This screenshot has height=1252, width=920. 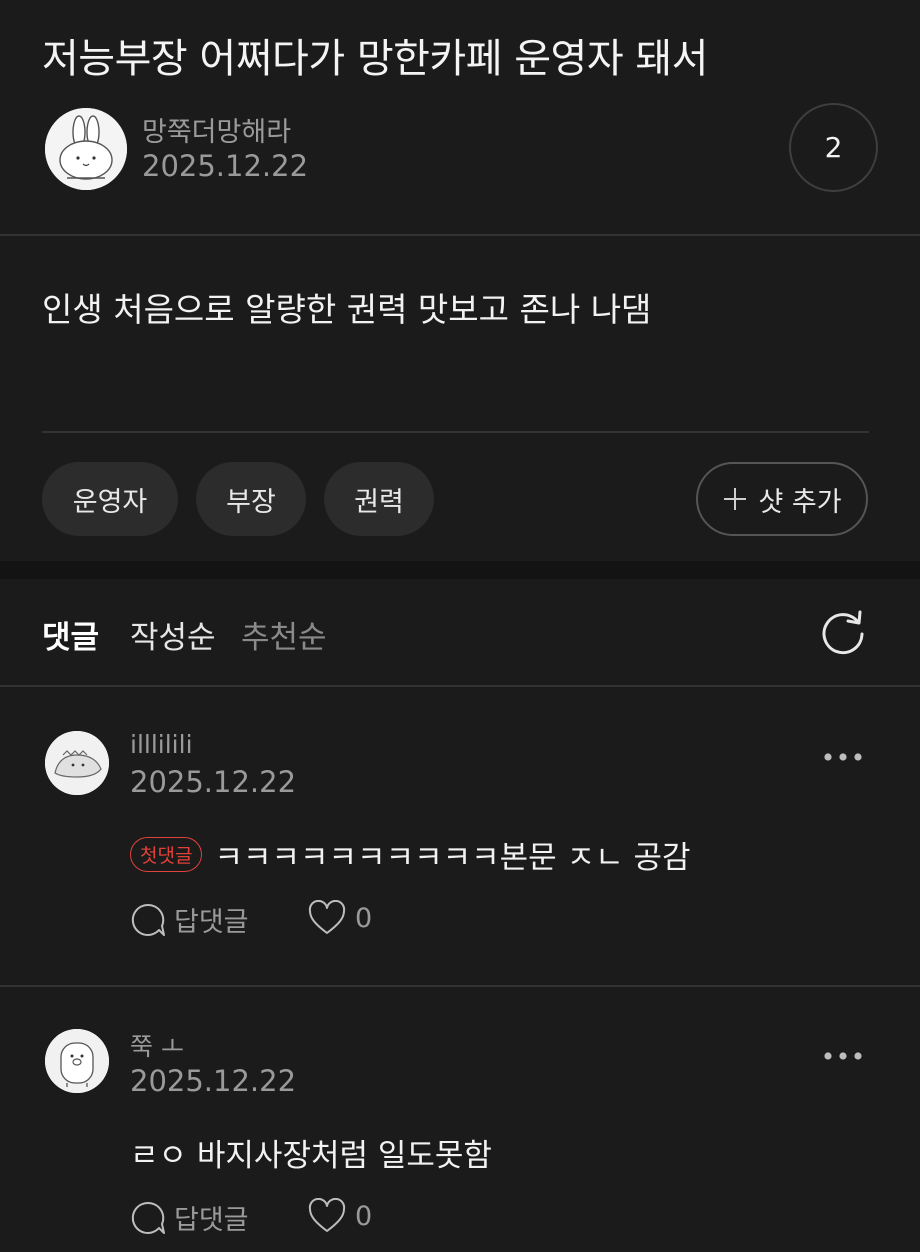 I want to click on author-avatar, so click(x=86, y=149).